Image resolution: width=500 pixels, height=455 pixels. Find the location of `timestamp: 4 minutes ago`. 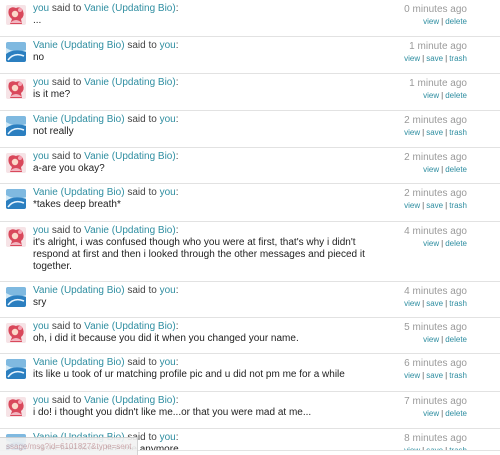

timestamp: 4 minutes ago is located at coordinates (435, 291).